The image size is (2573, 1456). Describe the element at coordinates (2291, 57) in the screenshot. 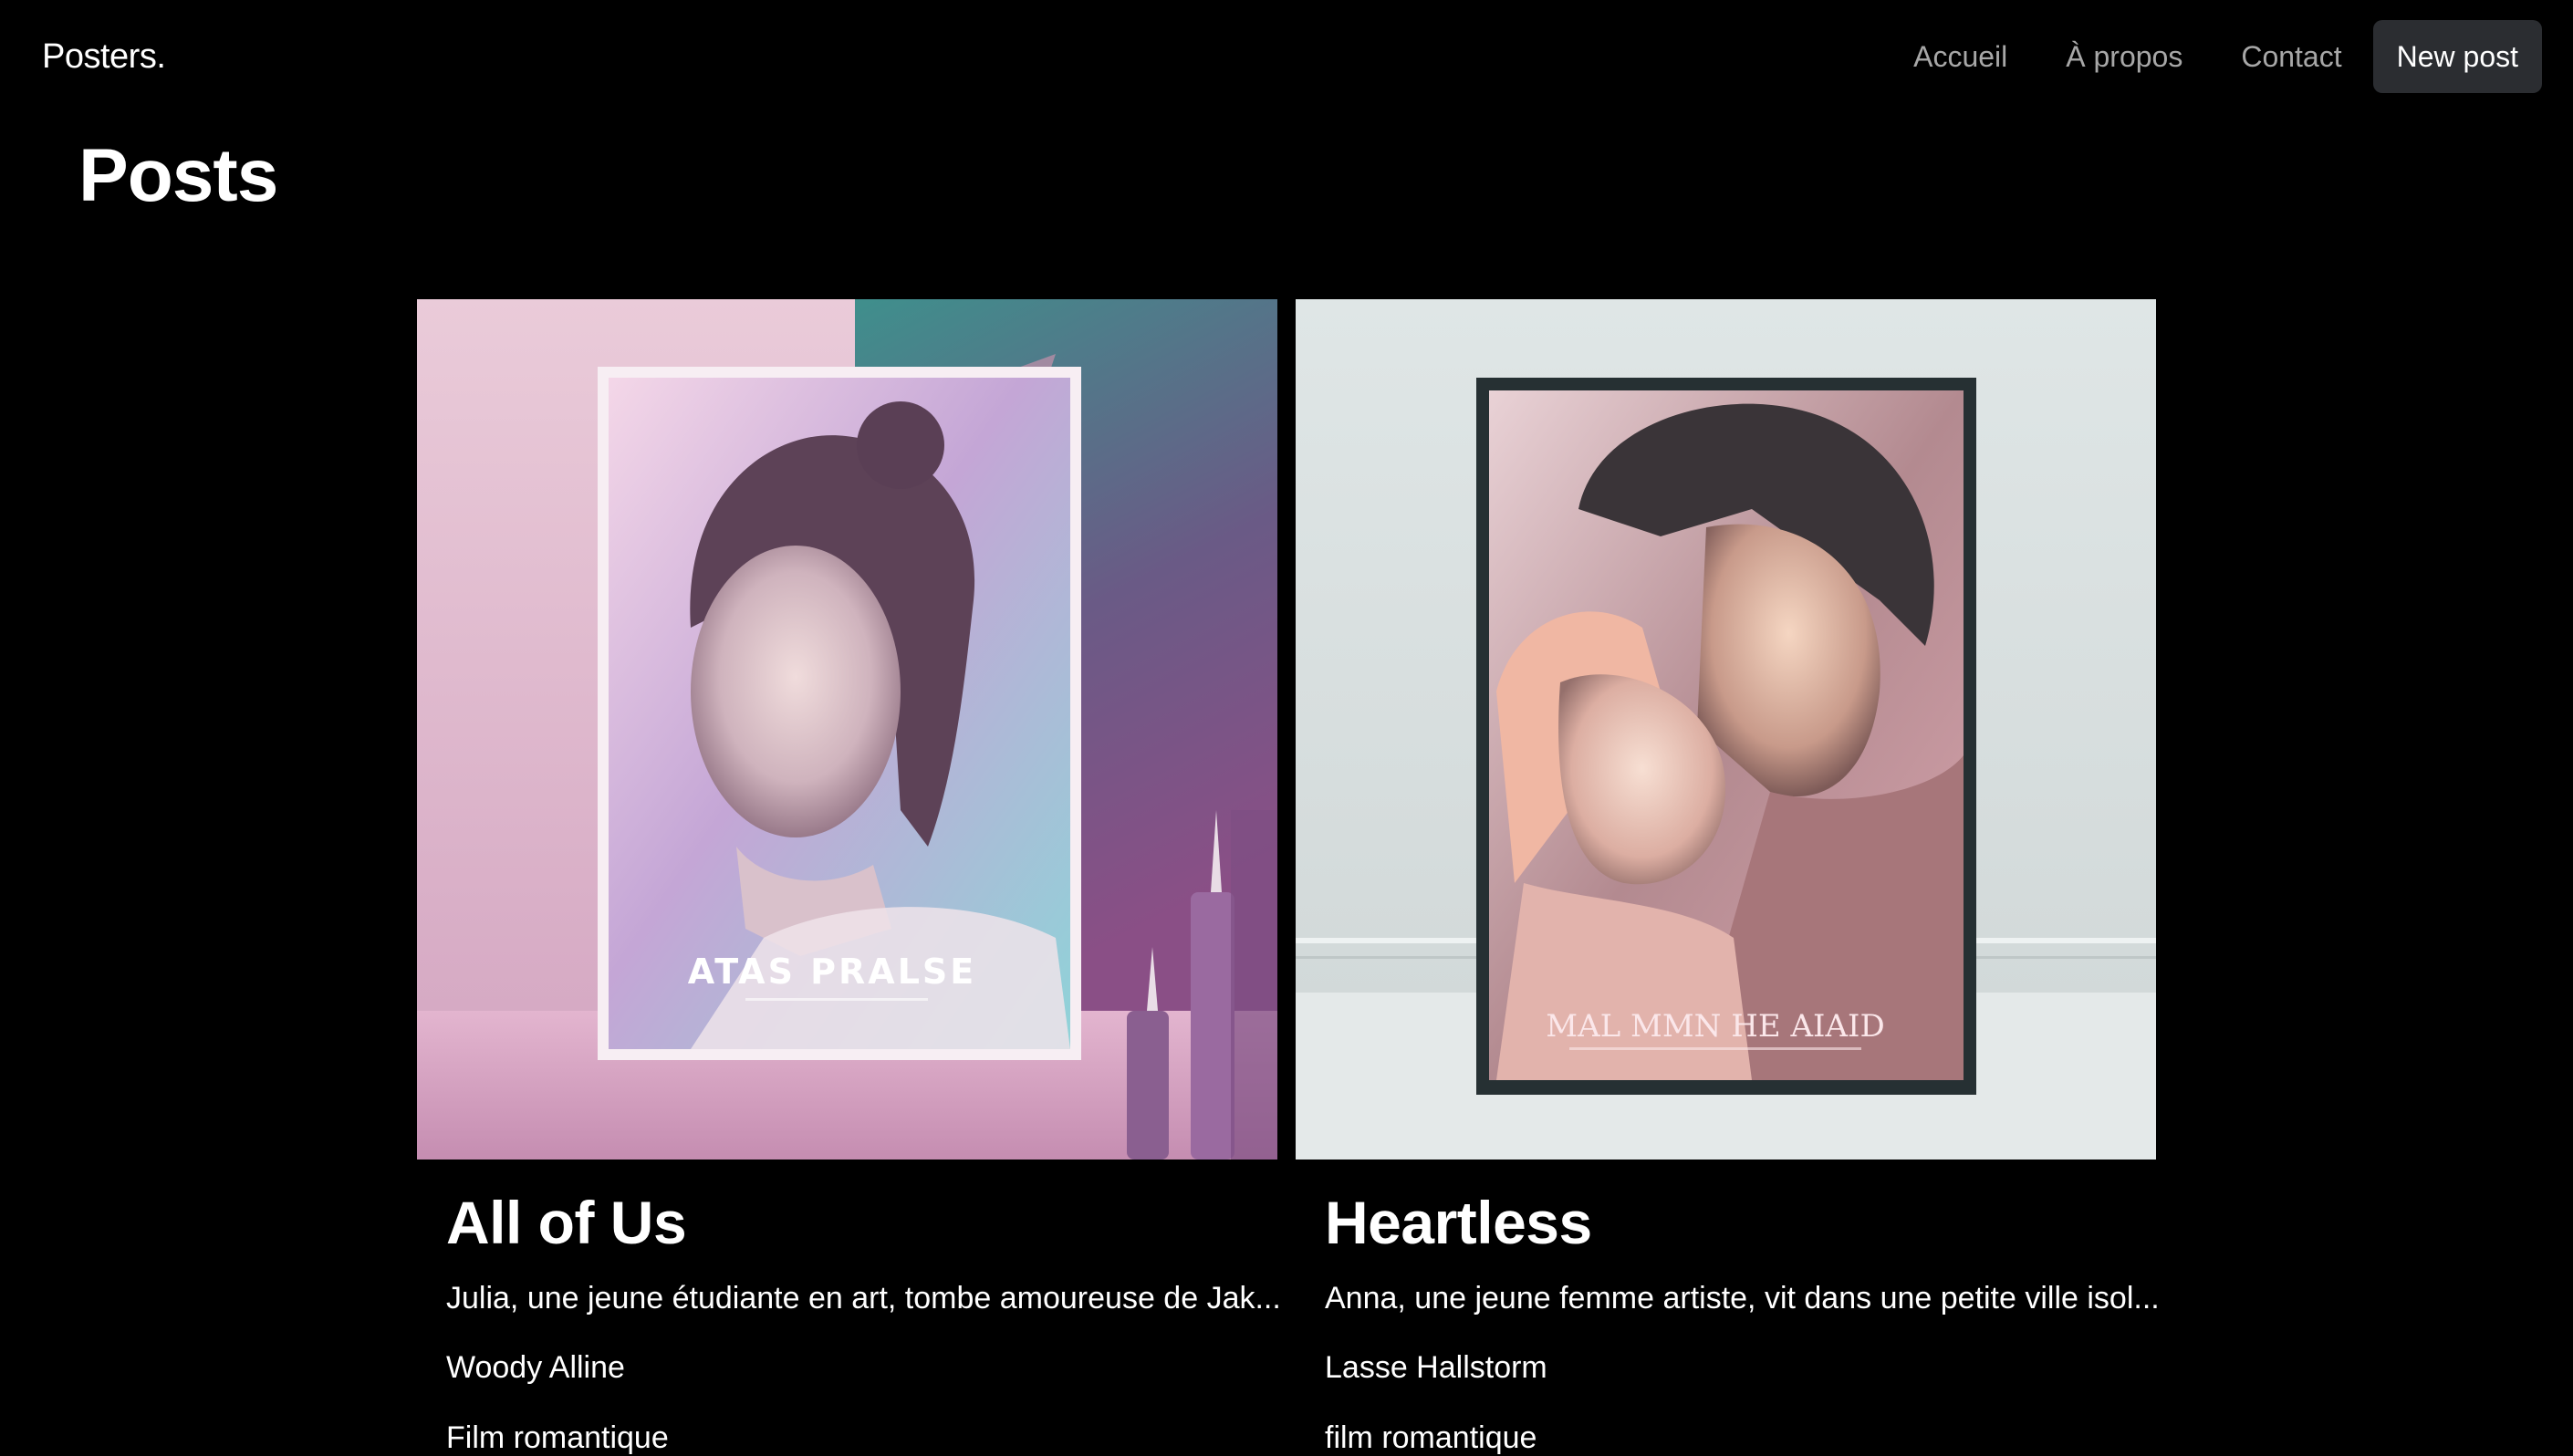

I see `nav-link-contact: Contact` at that location.